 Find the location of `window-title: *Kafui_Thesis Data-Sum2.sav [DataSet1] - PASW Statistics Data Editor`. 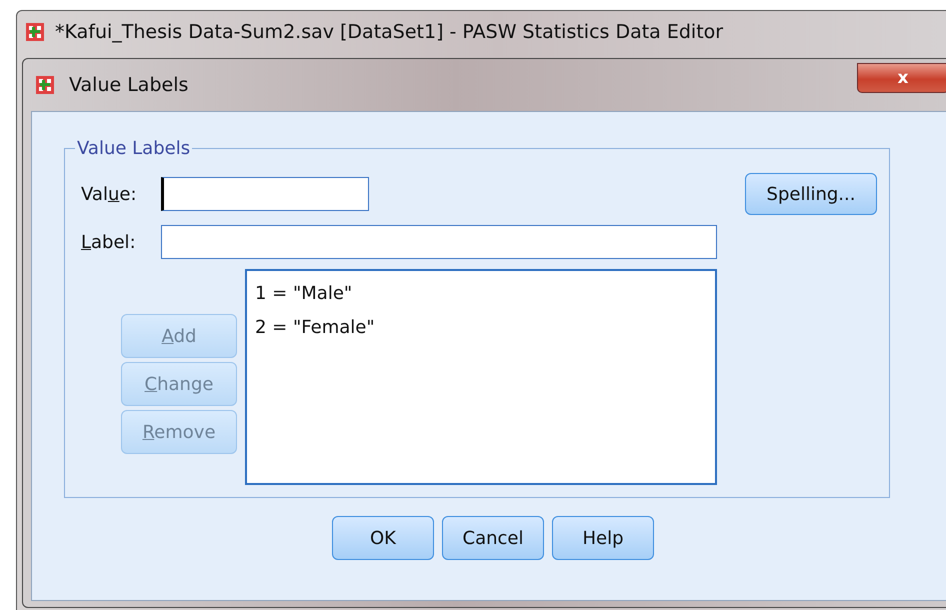

window-title: *Kafui_Thesis Data-Sum2.sav [DataSet1] - PASW Statistics Data Editor is located at coordinates (389, 32).